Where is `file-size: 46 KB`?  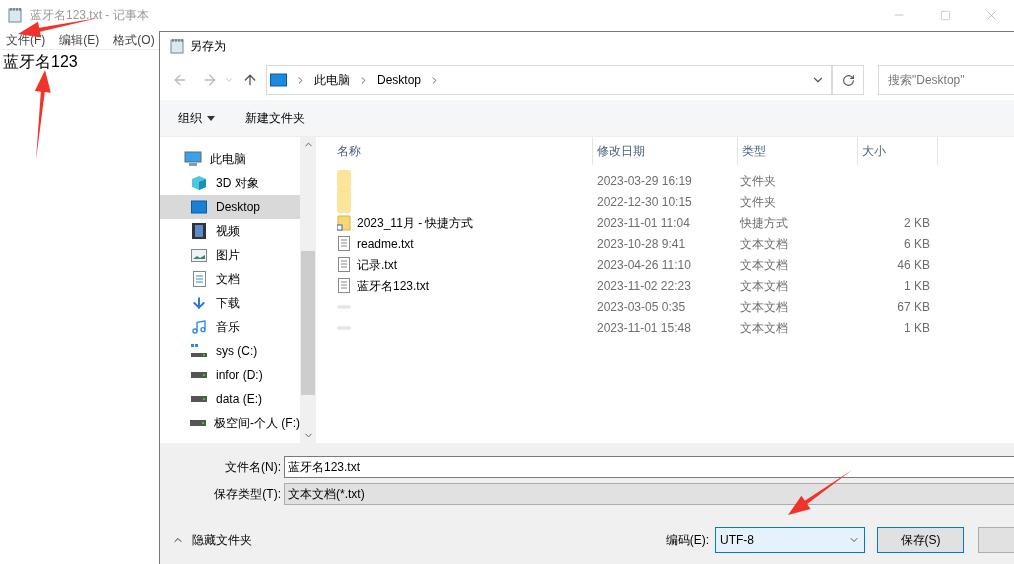 file-size: 46 KB is located at coordinates (913, 265).